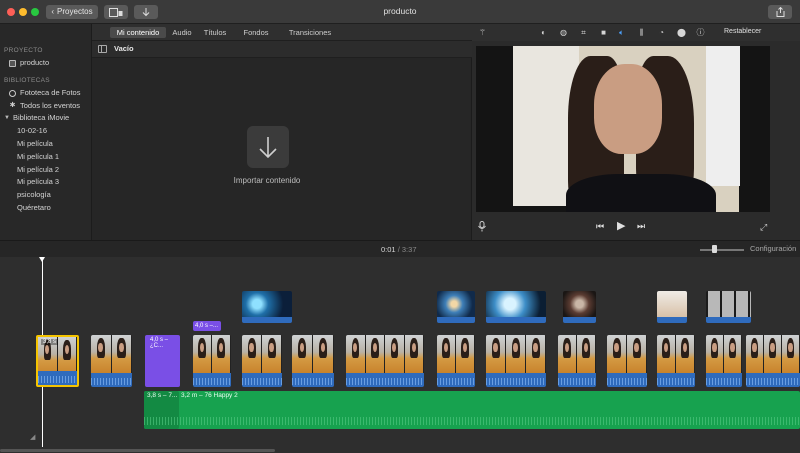 Image resolution: width=800 pixels, height=453 pixels. I want to click on import-media-button, so click(268, 147).